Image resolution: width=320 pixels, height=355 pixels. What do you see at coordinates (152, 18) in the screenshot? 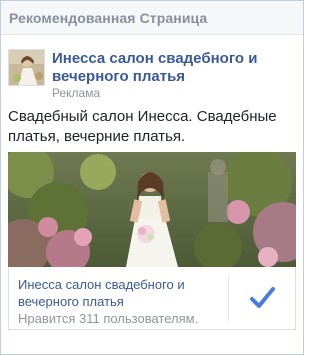
I see `card-header-title: Рекомендованная Страница` at bounding box center [152, 18].